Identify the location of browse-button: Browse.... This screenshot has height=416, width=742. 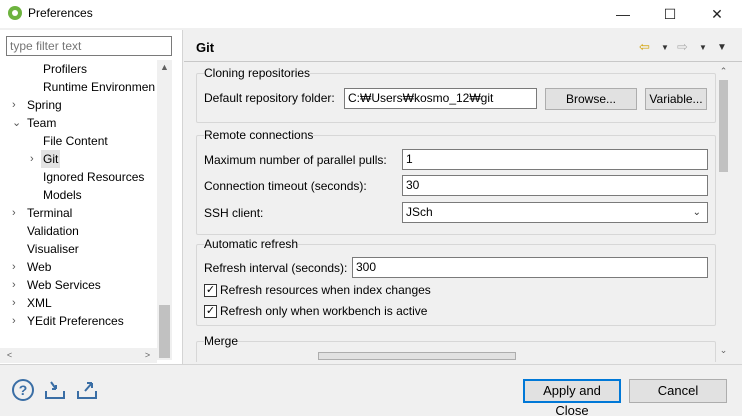
(591, 99).